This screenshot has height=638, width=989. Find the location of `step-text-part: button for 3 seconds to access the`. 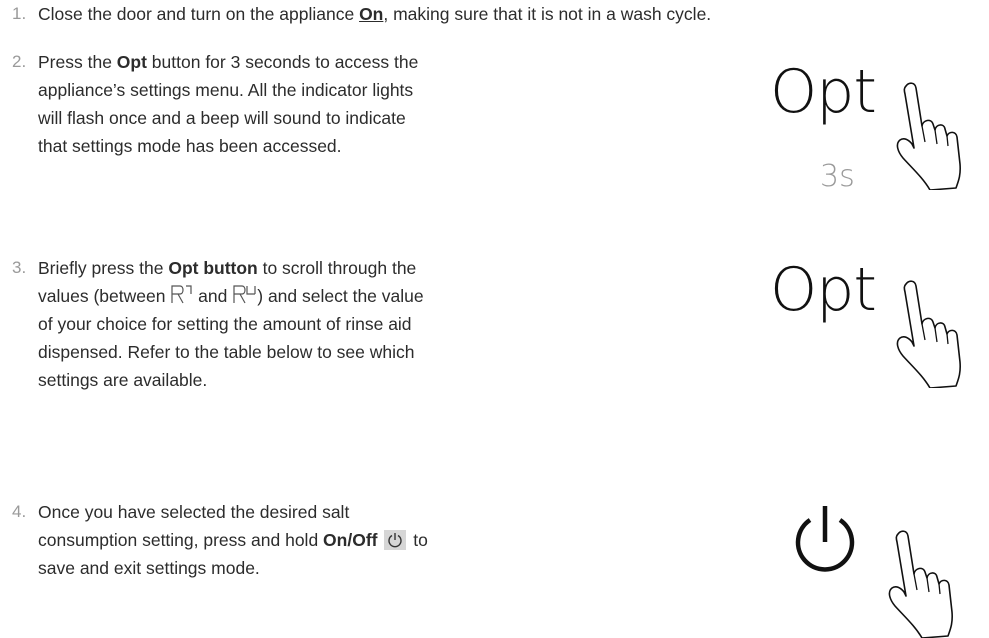

step-text-part: button for 3 seconds to access the is located at coordinates (282, 62).